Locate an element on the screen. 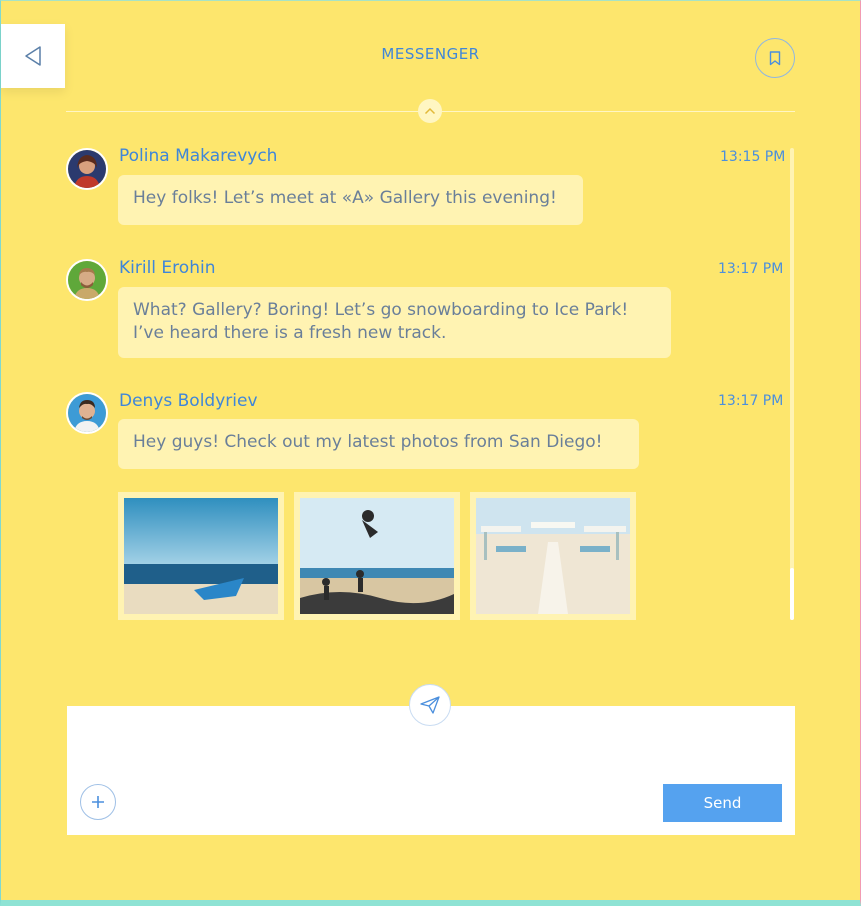 The height and width of the screenshot is (906, 861). bookmark-icon is located at coordinates (775, 57).